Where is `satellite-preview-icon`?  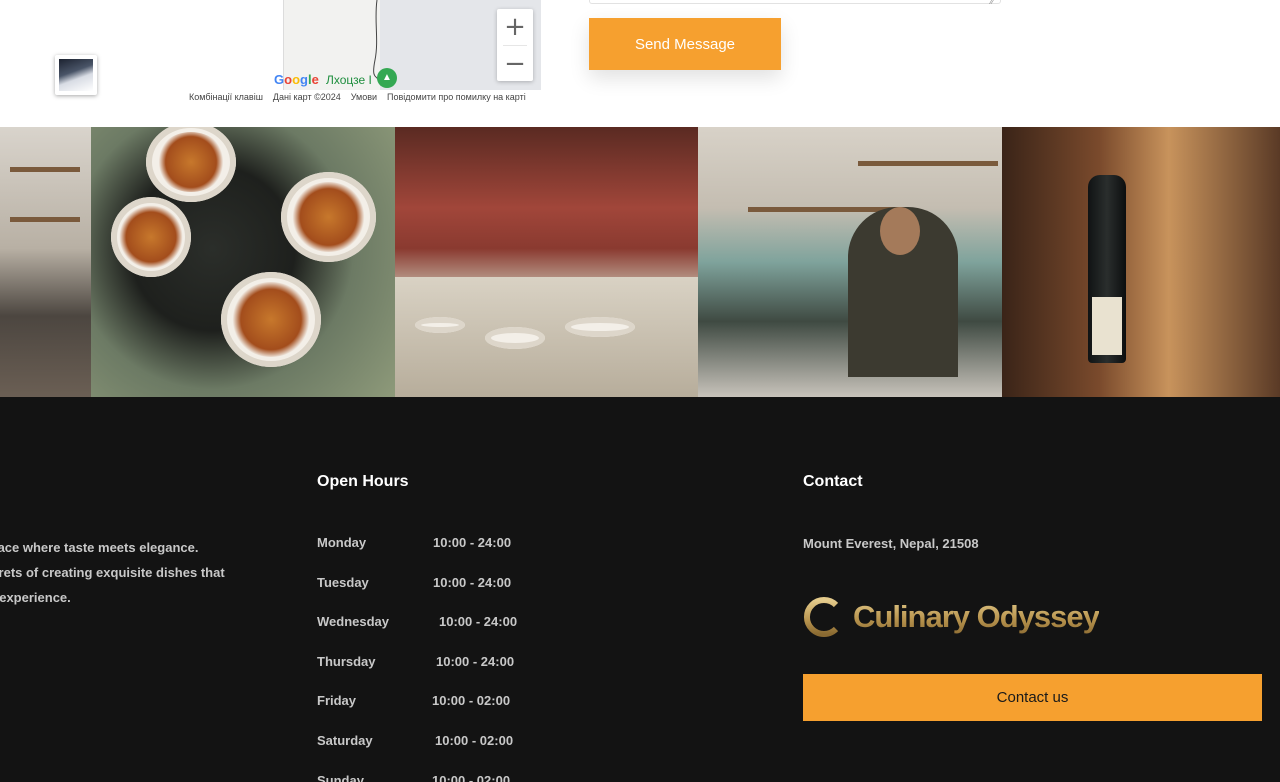
satellite-preview-icon is located at coordinates (76, 75).